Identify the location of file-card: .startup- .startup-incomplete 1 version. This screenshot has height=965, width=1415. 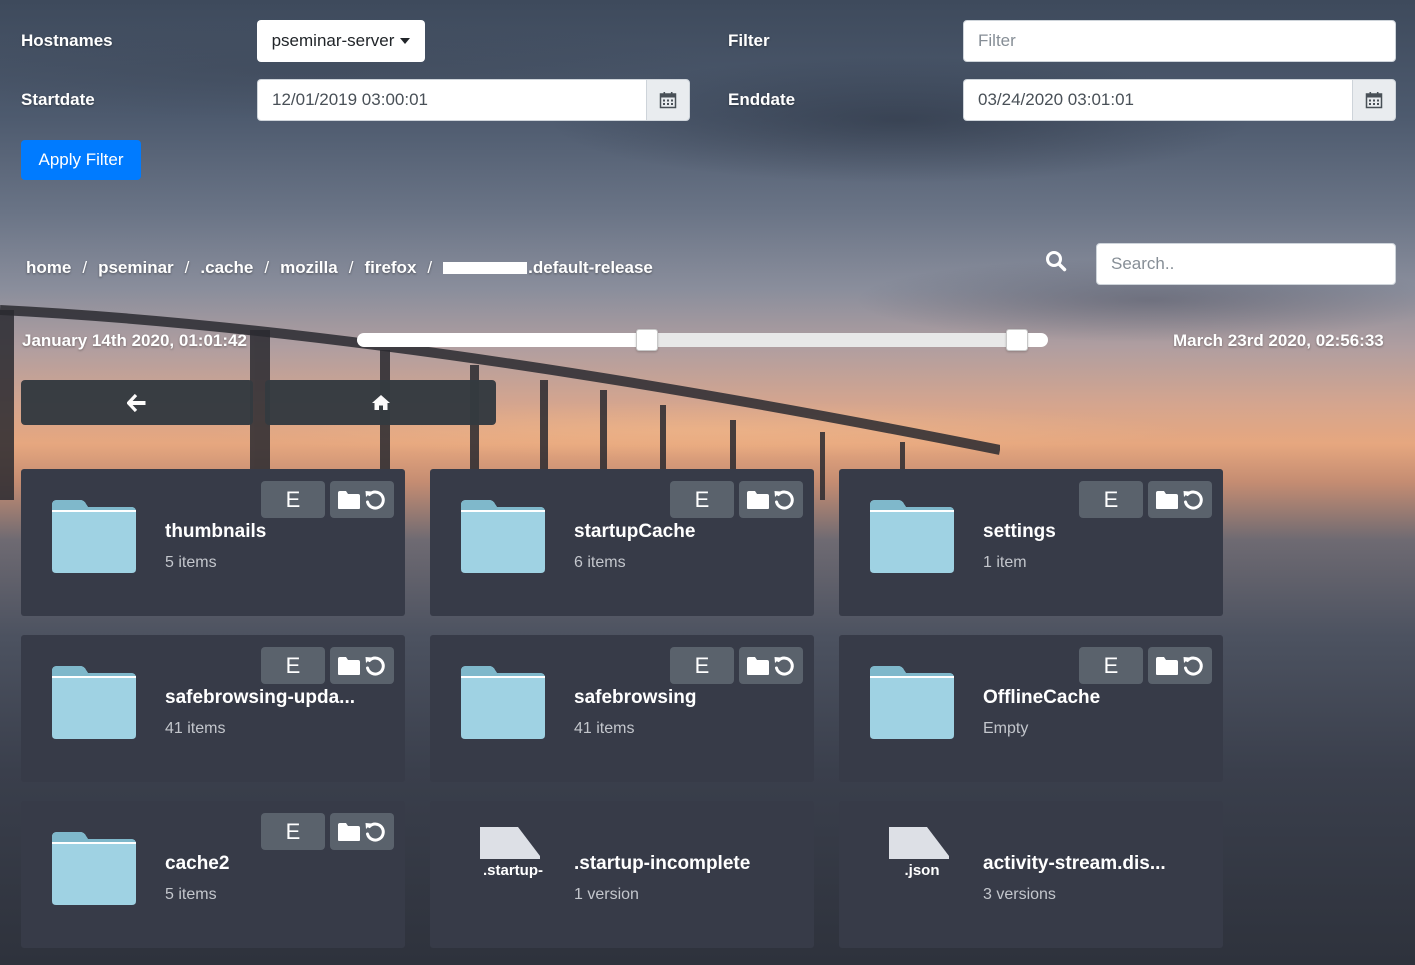
(622, 874).